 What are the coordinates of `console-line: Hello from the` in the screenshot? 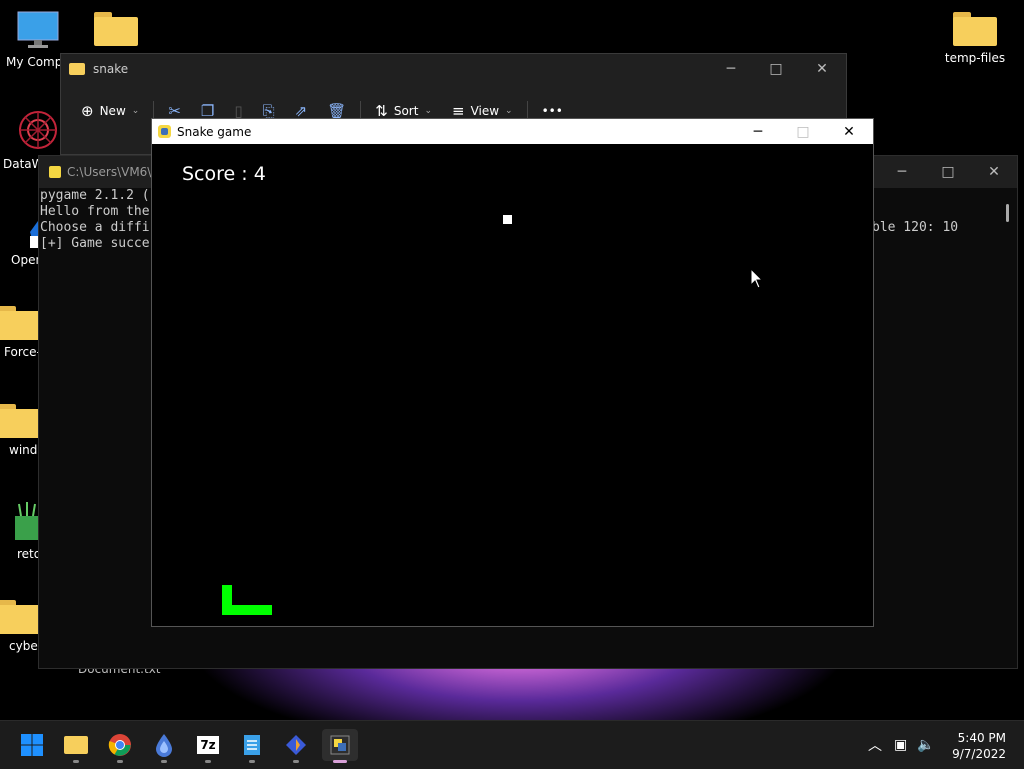 It's located at (95, 211).